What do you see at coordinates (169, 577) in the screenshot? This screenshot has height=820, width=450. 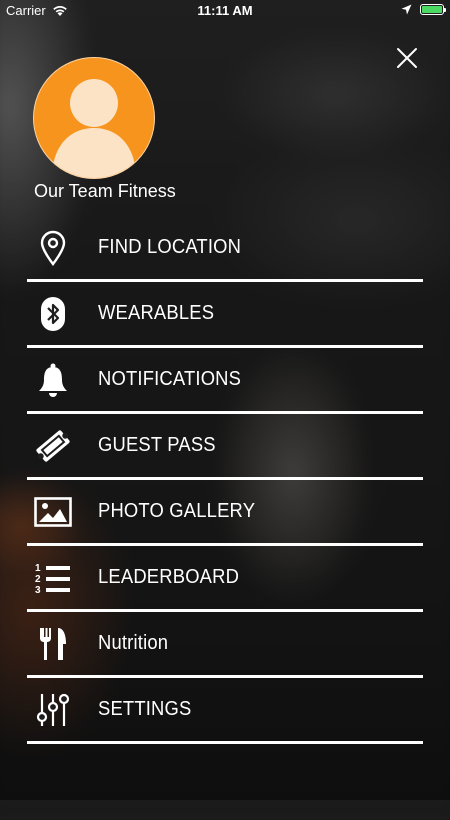 I see `menu-item-label: LEADERBOARD` at bounding box center [169, 577].